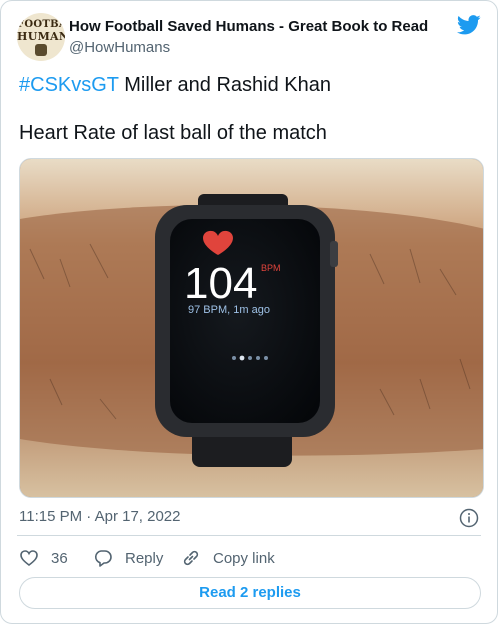  I want to click on read-replies-button: Read 2 replies, so click(250, 593).